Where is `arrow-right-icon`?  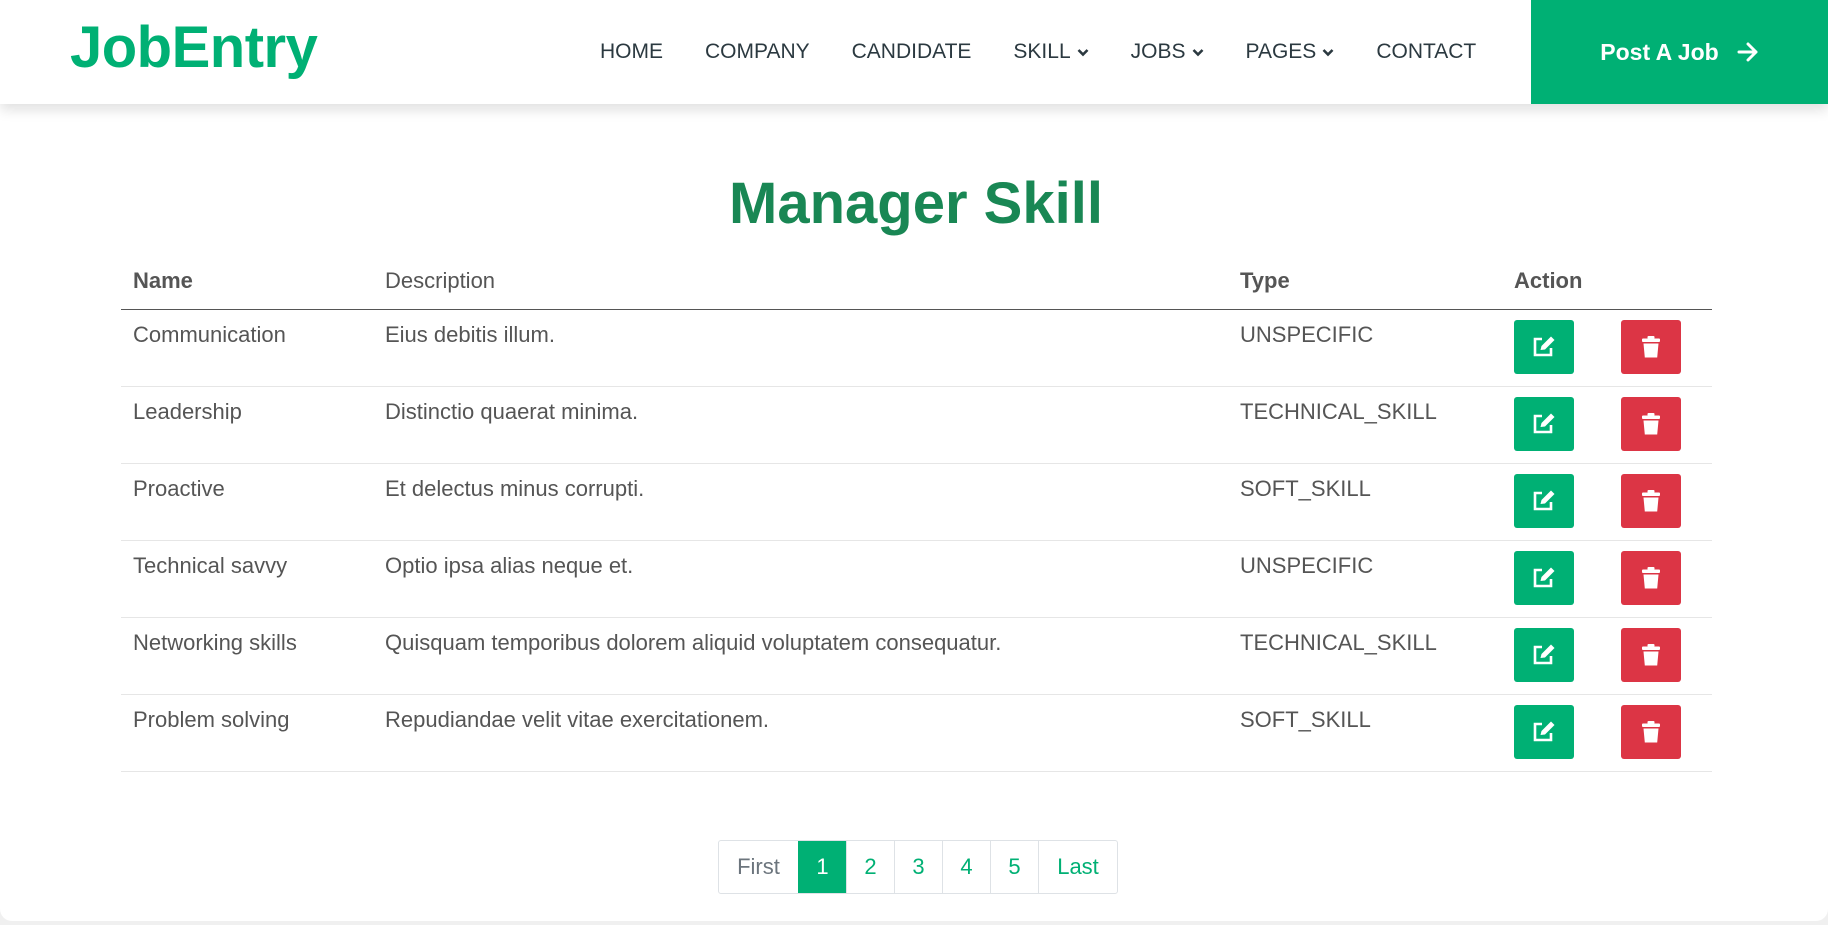
arrow-right-icon is located at coordinates (1748, 52).